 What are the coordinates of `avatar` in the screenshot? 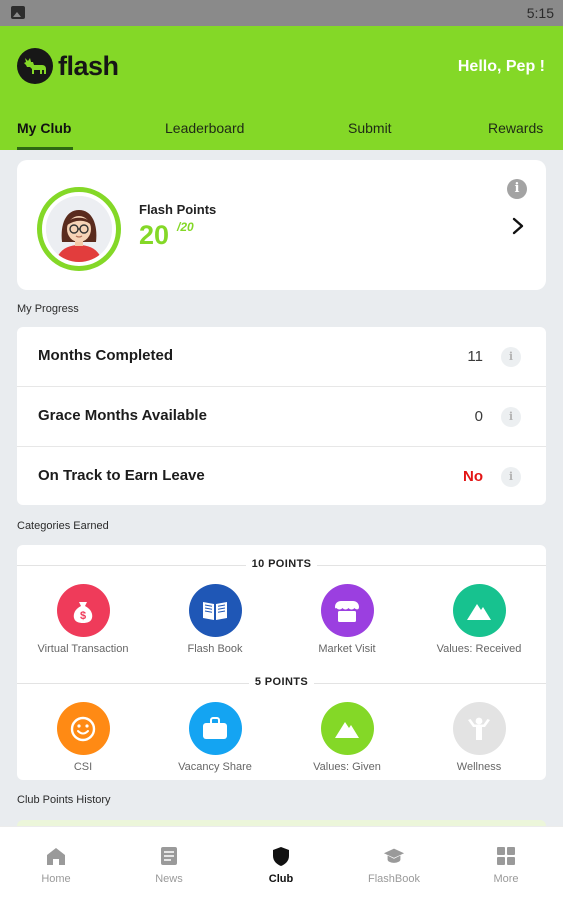 It's located at (79, 229).